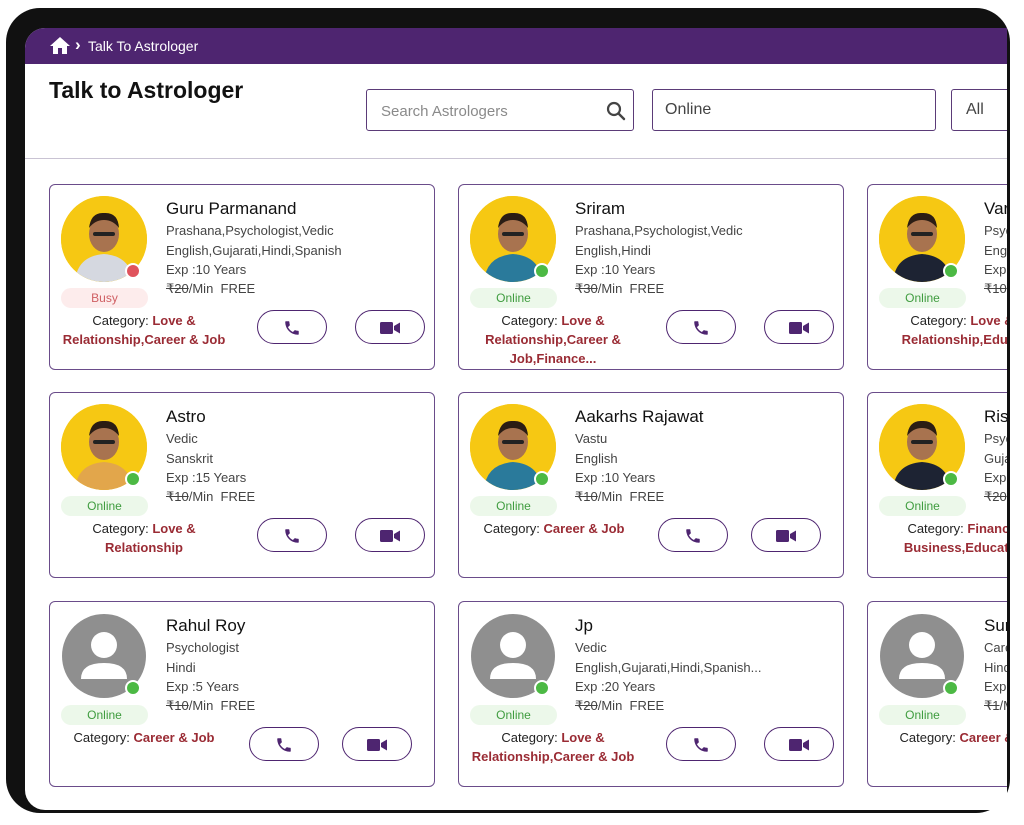 The image size is (1024, 825). Describe the element at coordinates (983, 737) in the screenshot. I see `category-value: Career & J` at that location.